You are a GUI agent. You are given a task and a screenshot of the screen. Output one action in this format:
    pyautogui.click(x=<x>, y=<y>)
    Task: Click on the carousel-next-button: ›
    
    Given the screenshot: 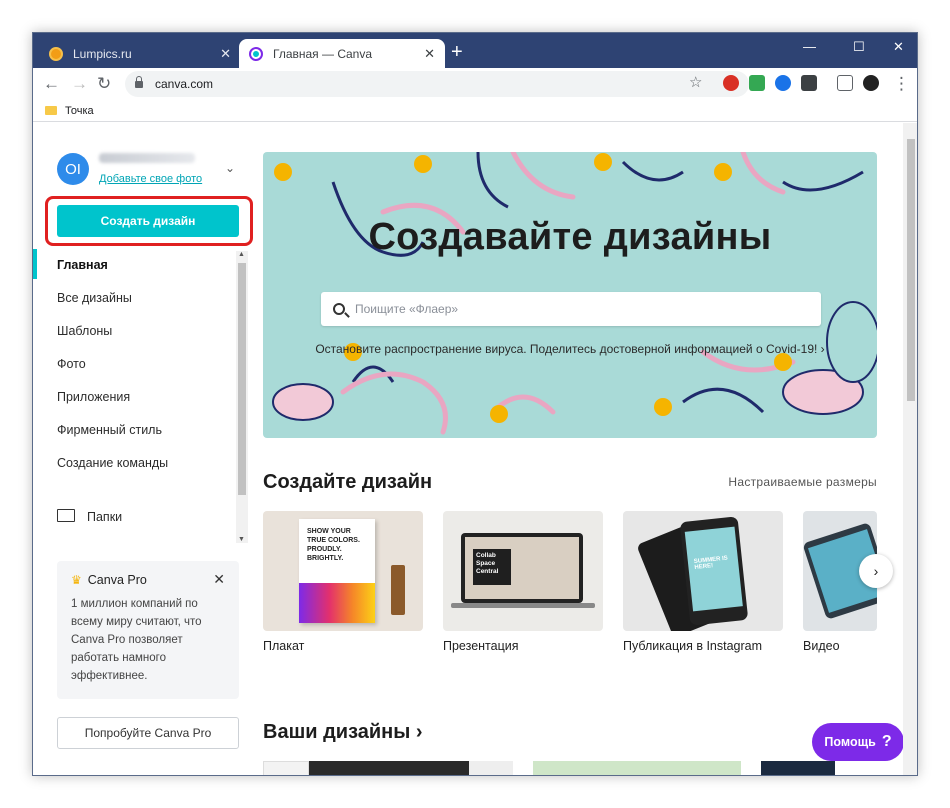 What is the action you would take?
    pyautogui.click(x=876, y=571)
    